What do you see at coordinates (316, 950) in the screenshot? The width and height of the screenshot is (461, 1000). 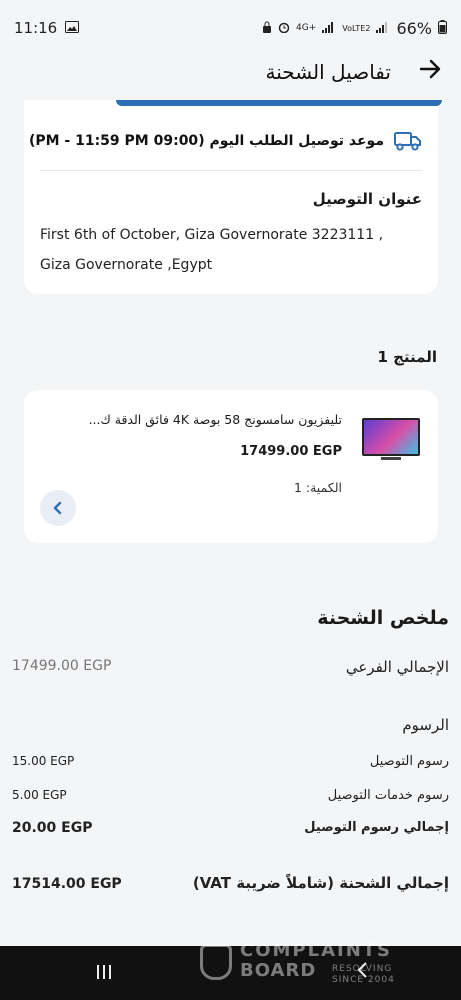 I see `watermark-line1: COMPLAINTS` at bounding box center [316, 950].